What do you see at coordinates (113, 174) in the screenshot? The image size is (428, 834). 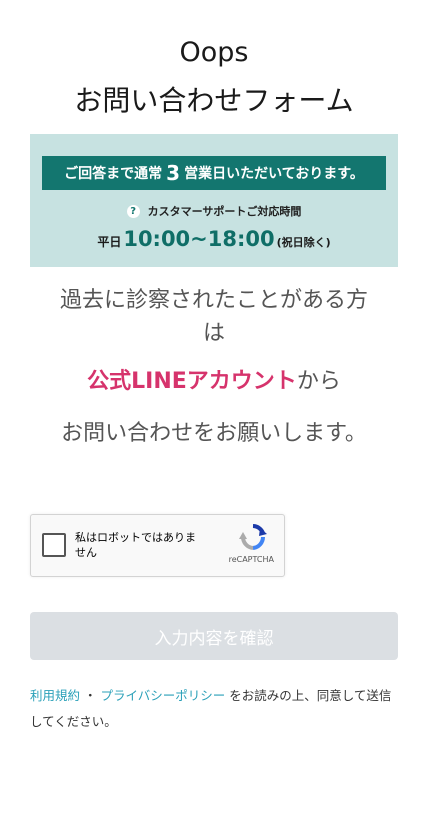 I see `reply-time-pre: ご回答まで通常` at bounding box center [113, 174].